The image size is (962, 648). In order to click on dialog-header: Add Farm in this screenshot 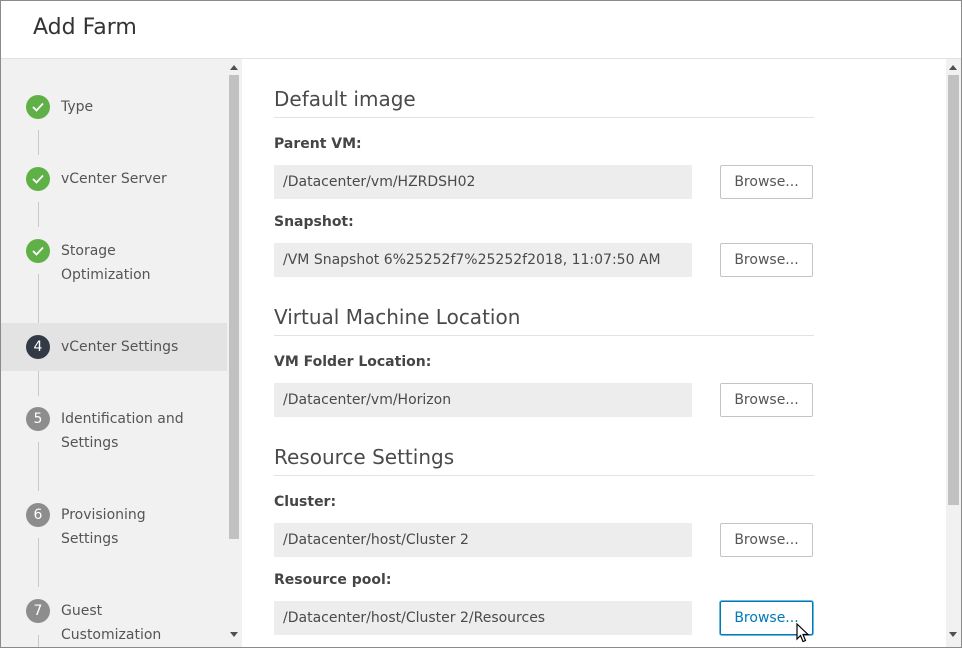, I will do `click(481, 30)`.